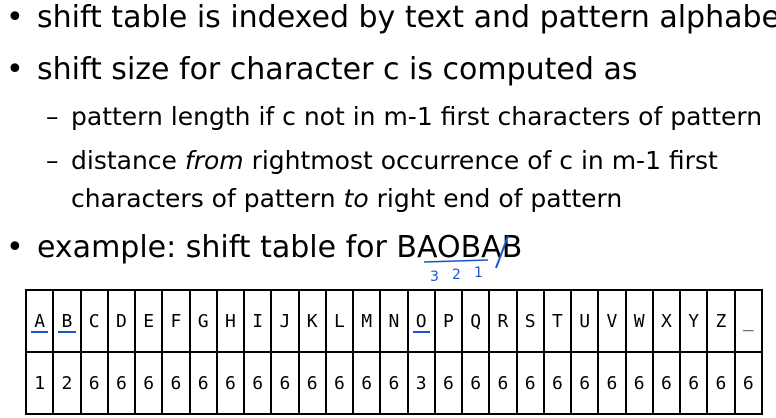 The image size is (776, 418). Describe the element at coordinates (67, 321) in the screenshot. I see `char-cell: B` at that location.